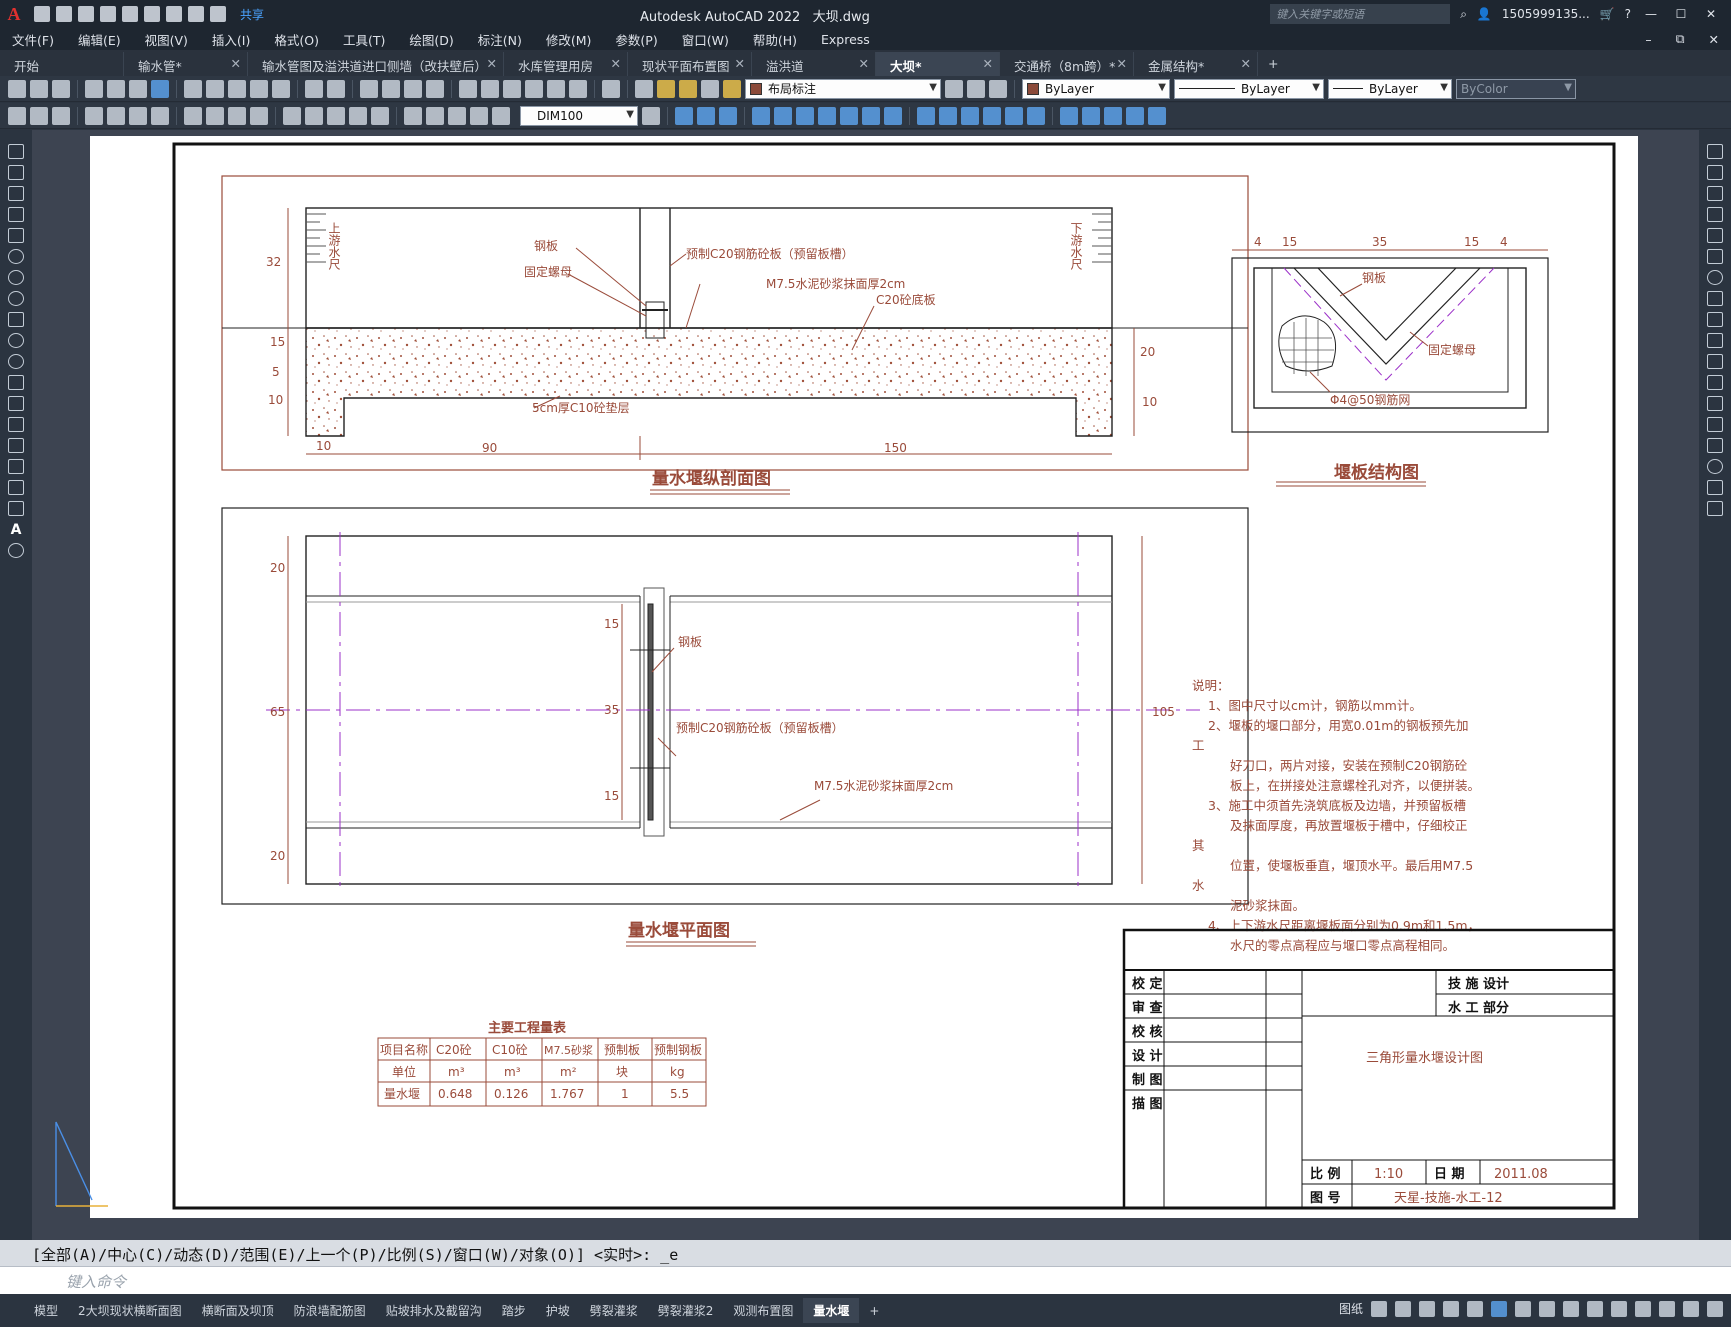 The image size is (1731, 1327). What do you see at coordinates (435, 88) in the screenshot?
I see `zoom-previous-icon` at bounding box center [435, 88].